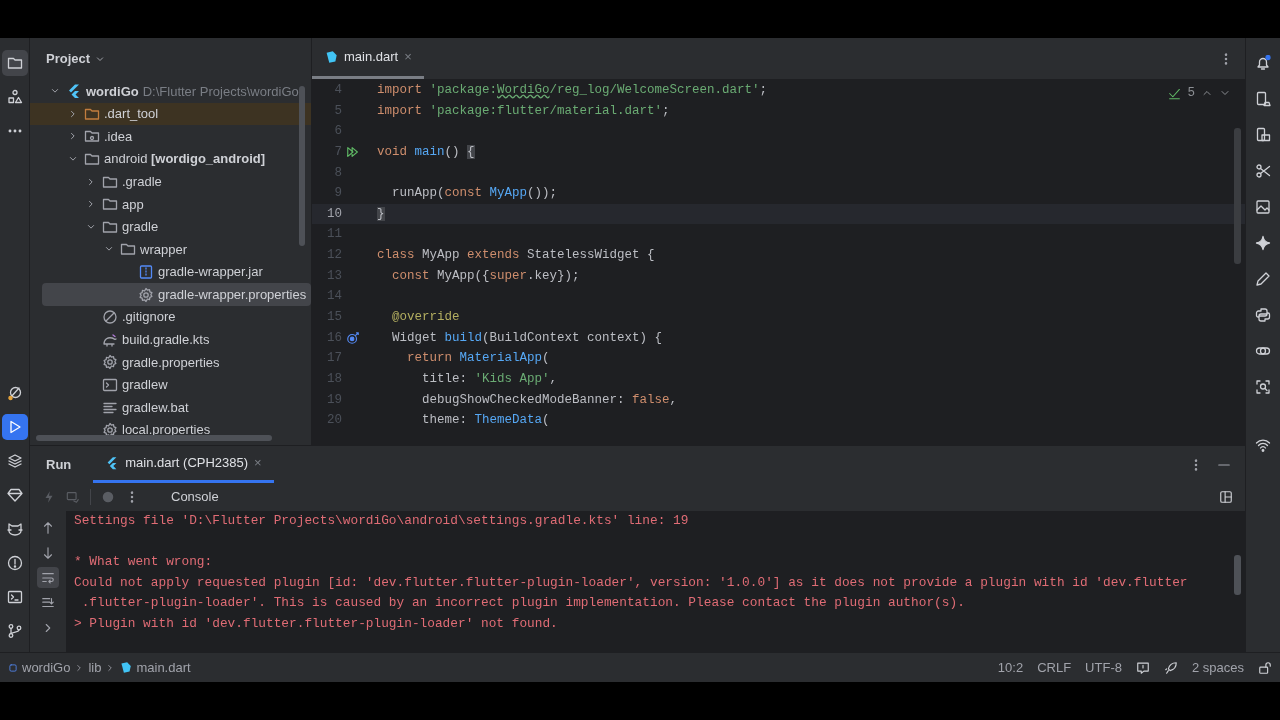 This screenshot has width=1280, height=720. Describe the element at coordinates (426, 152) in the screenshot. I see `code-line: void main() {` at that location.